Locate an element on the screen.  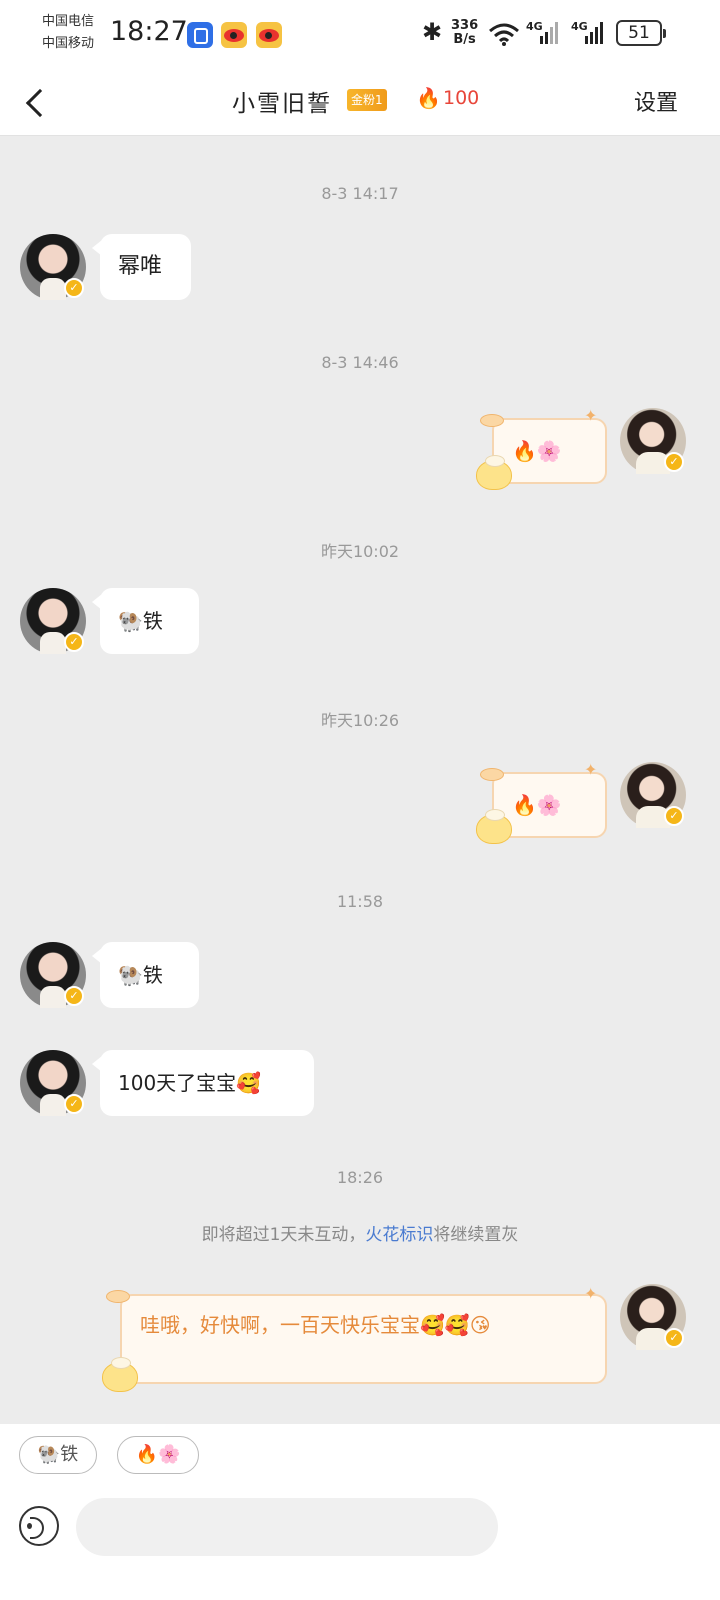
quick-reply-chip: 🐏铁 is located at coordinates (58, 1455).